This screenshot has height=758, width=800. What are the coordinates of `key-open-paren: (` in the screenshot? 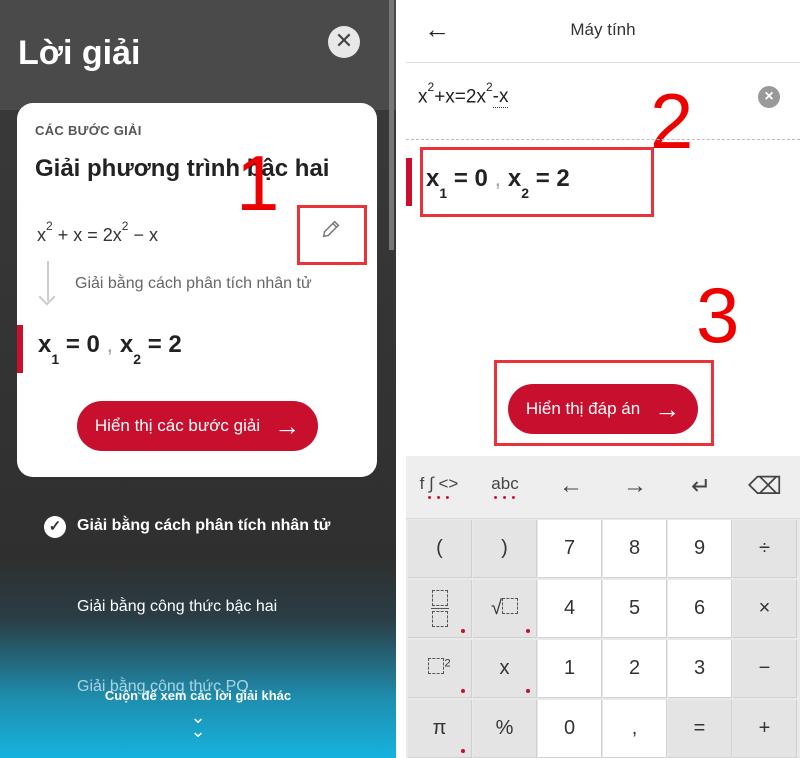 It's located at (440, 549).